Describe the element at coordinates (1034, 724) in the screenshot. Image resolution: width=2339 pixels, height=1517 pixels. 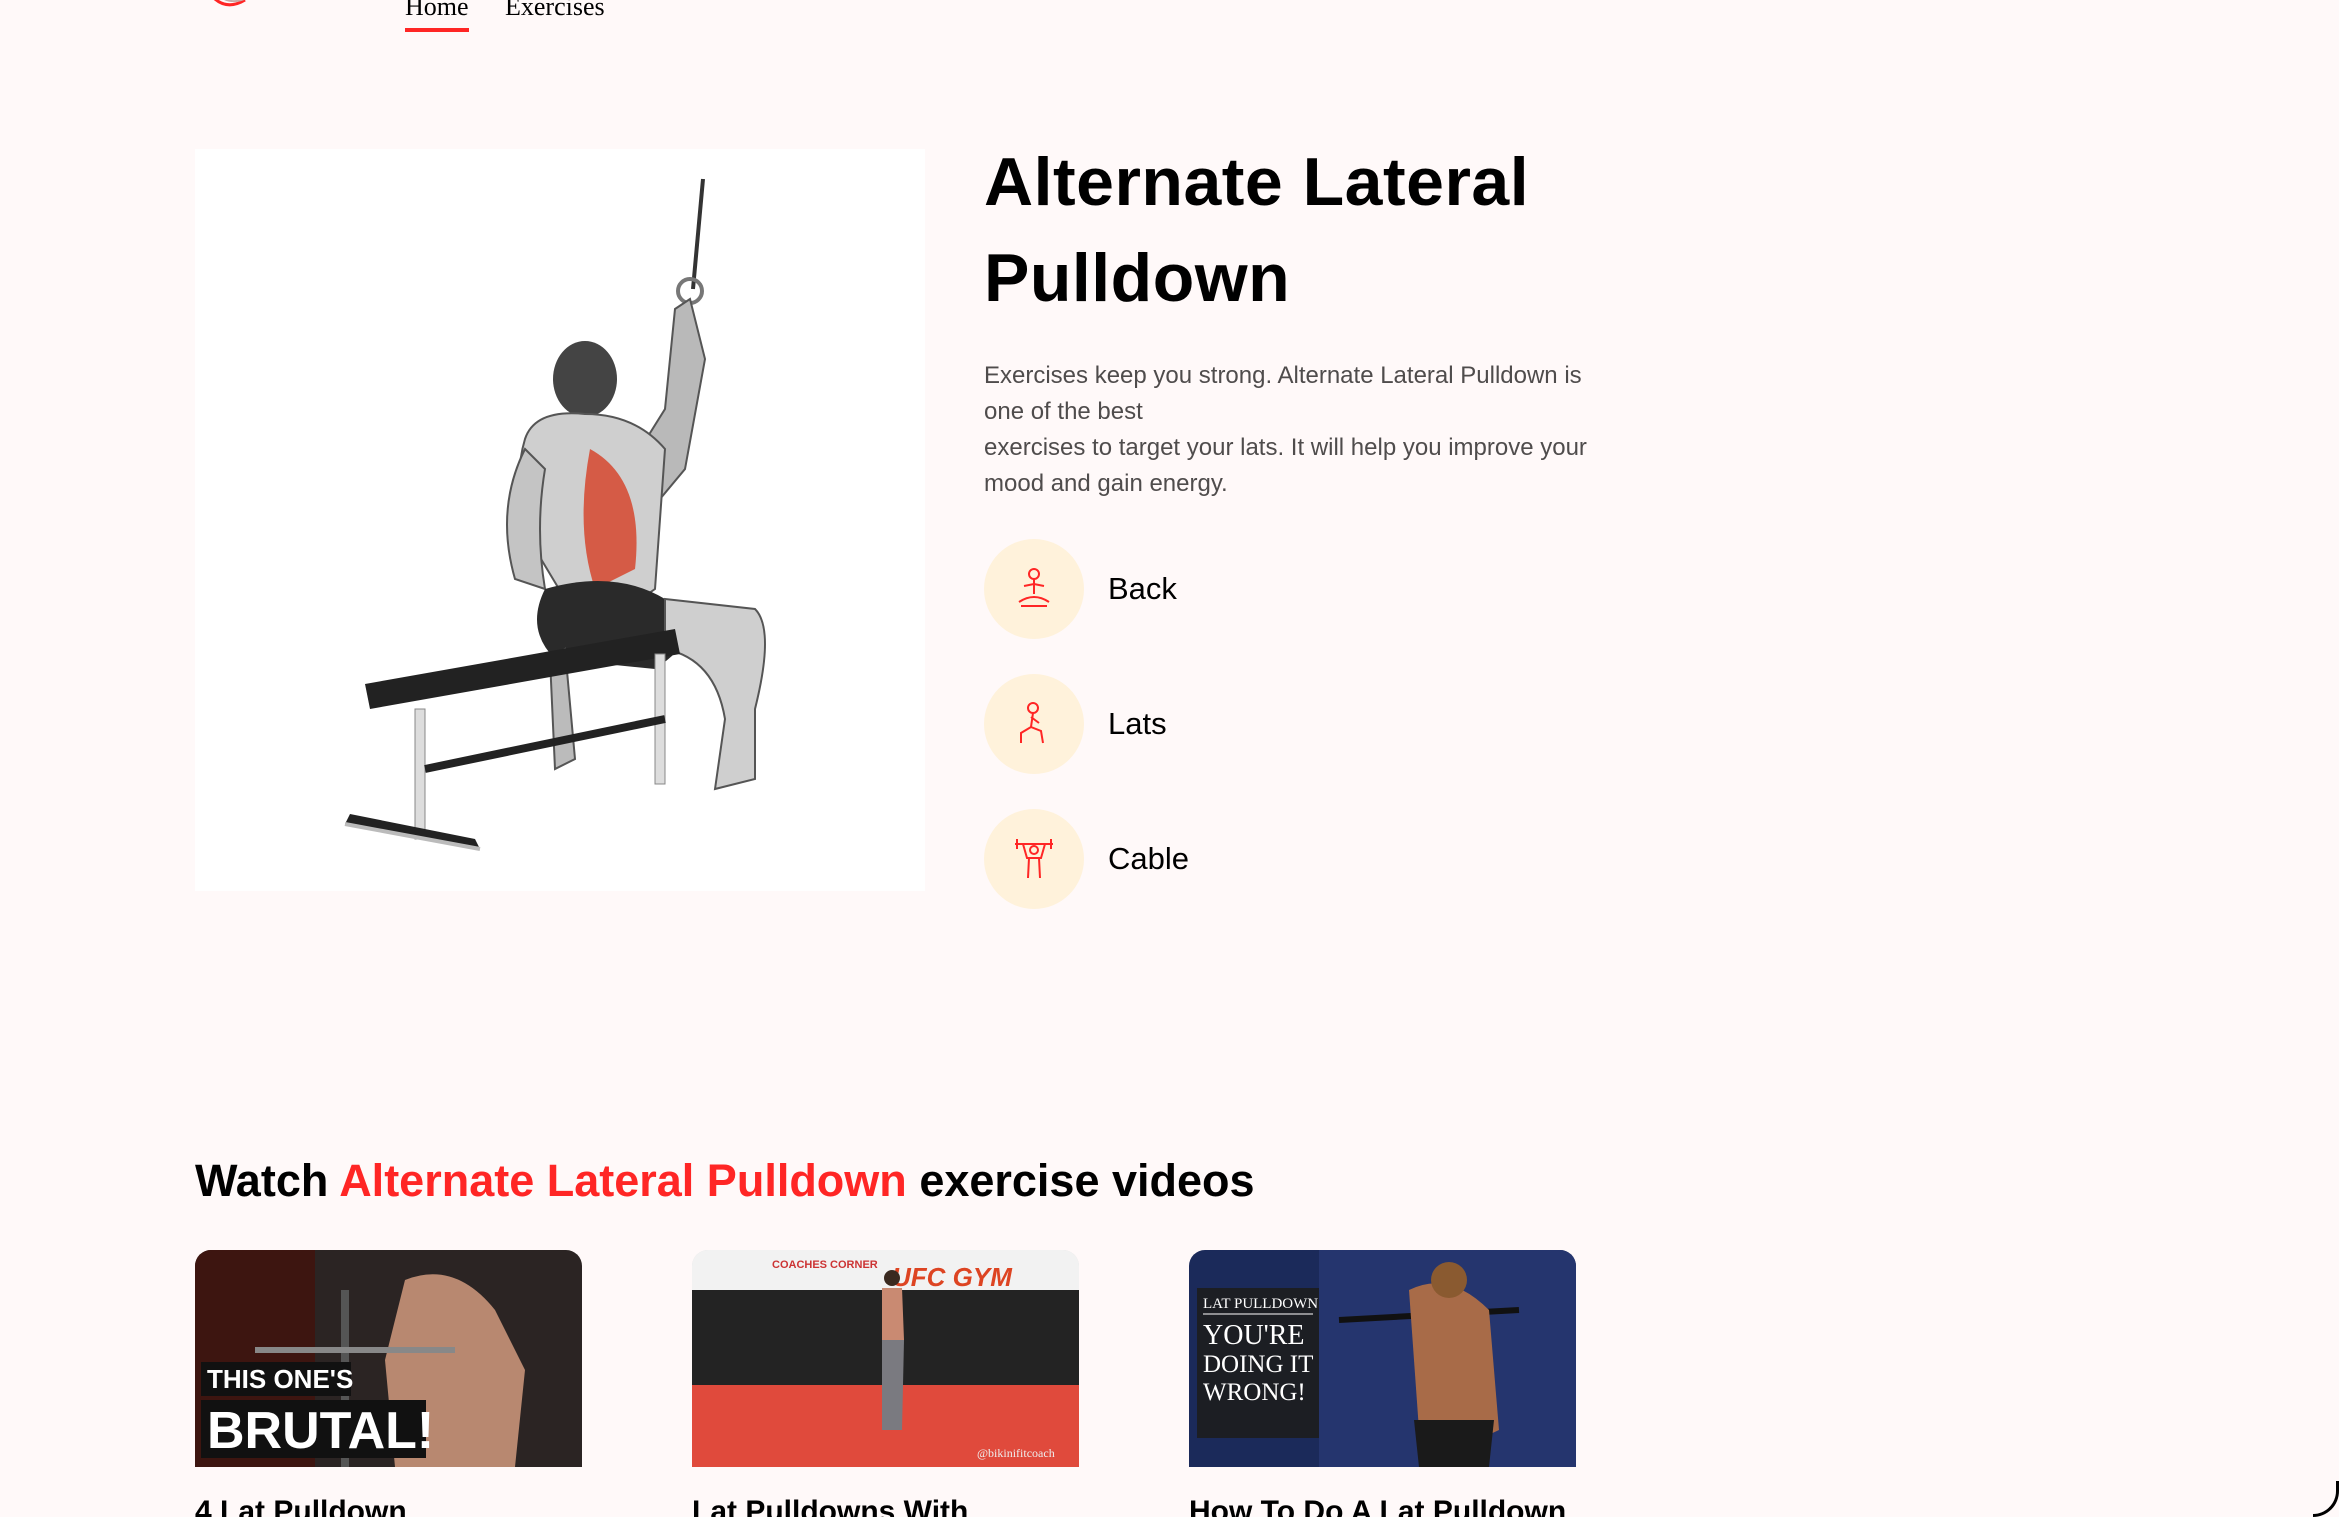
I see `target-muscle-icon` at that location.